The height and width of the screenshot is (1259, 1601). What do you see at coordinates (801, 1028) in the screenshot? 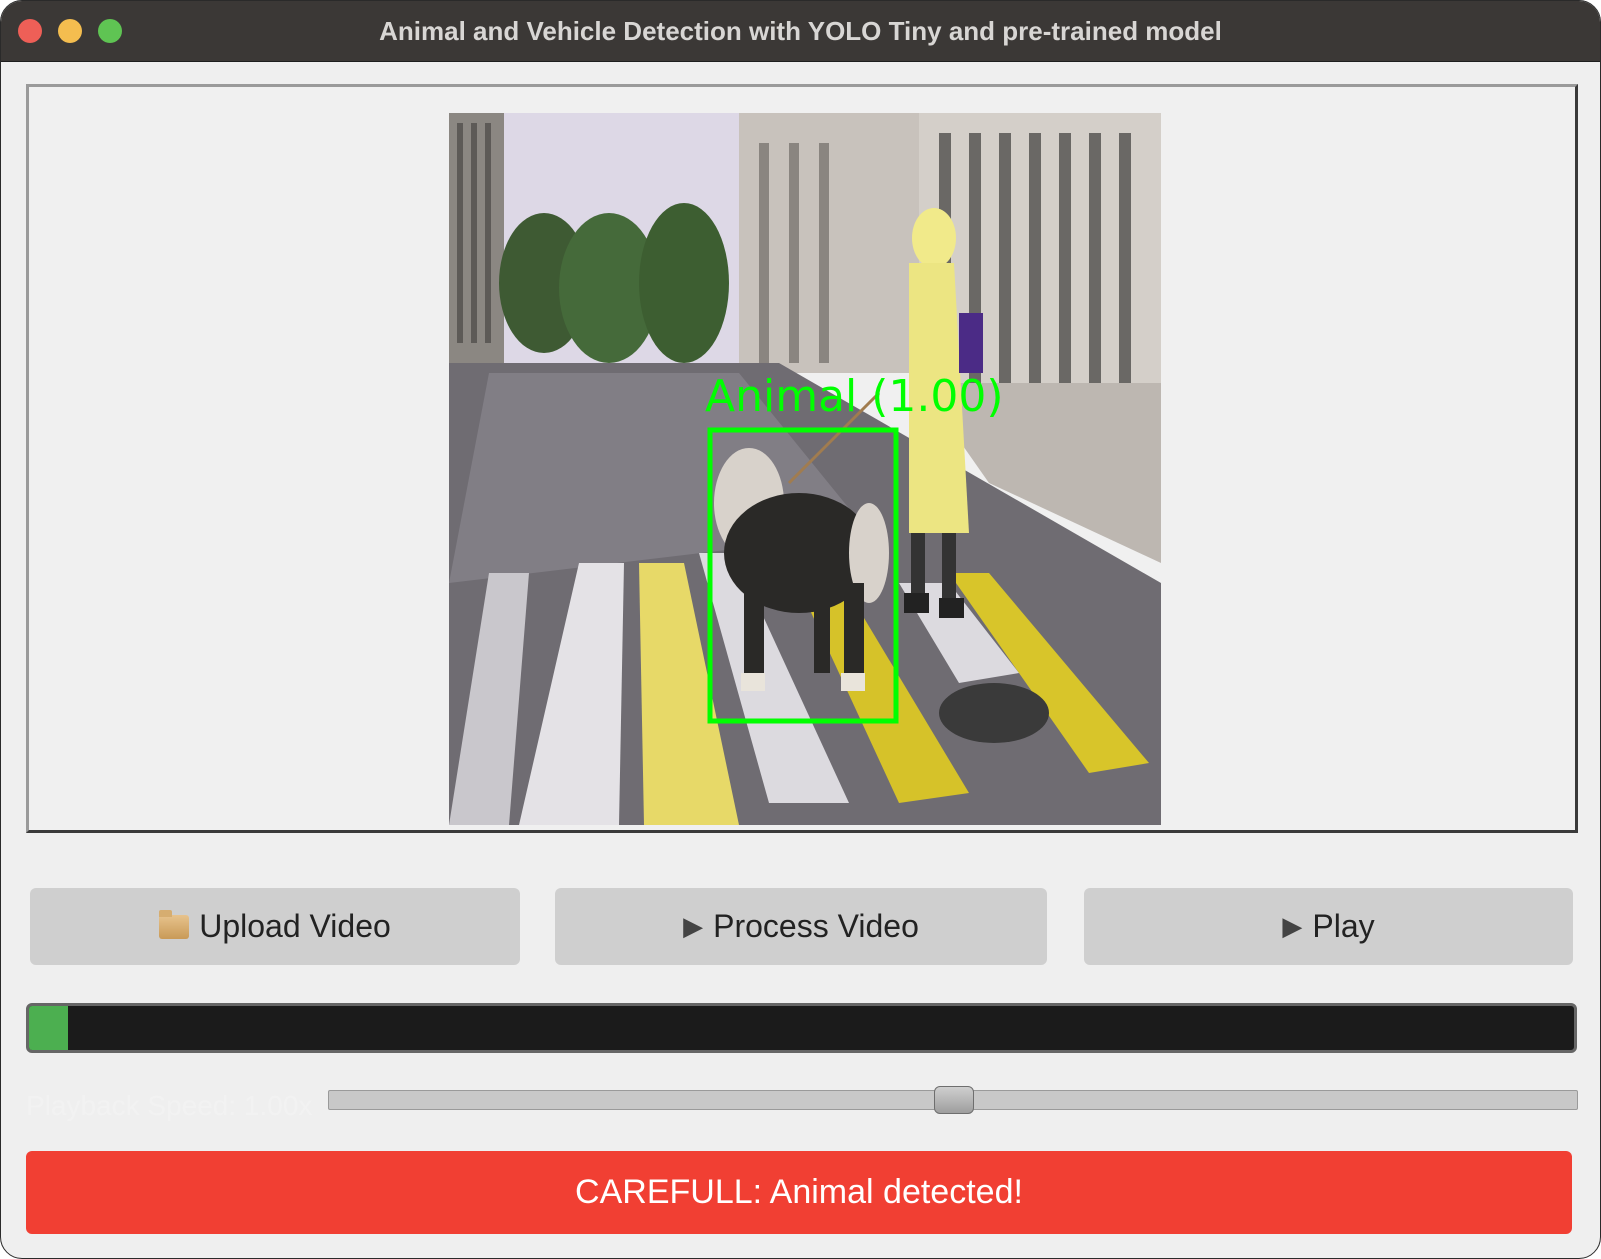
I see `progress-bar` at bounding box center [801, 1028].